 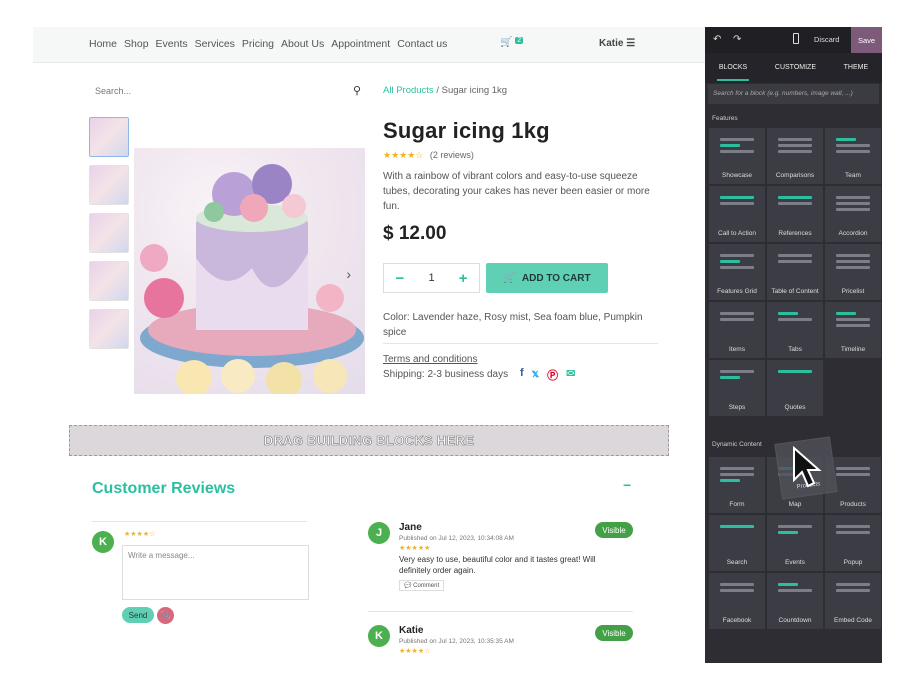 I want to click on block-events: Events, so click(x=795, y=543).